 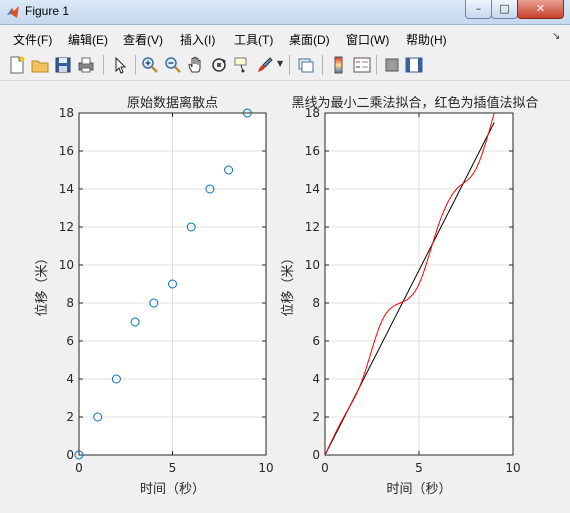 What do you see at coordinates (66, 113) in the screenshot?
I see `y-tick-label: 18` at bounding box center [66, 113].